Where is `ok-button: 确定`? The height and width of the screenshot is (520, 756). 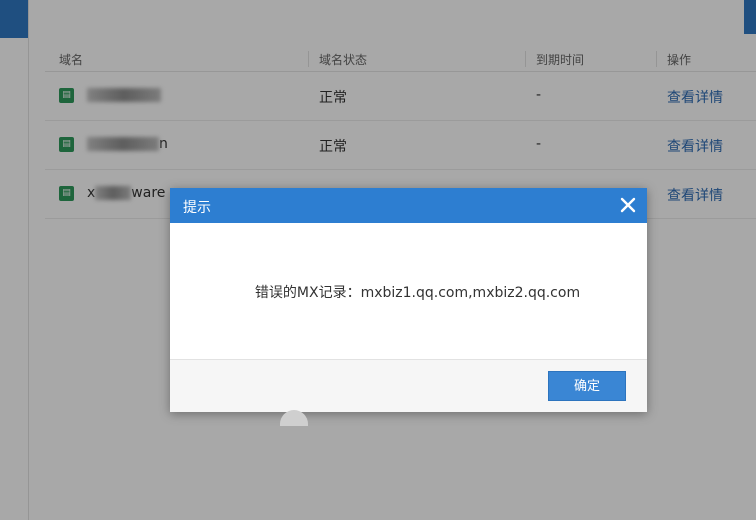 ok-button: 确定 is located at coordinates (587, 386).